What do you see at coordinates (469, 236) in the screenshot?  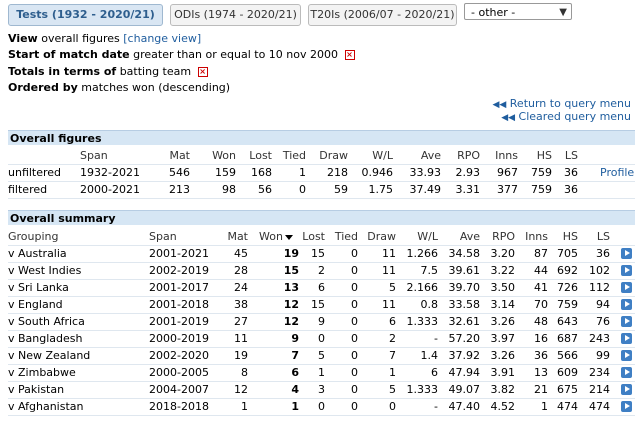 I see `column-header: Ave` at bounding box center [469, 236].